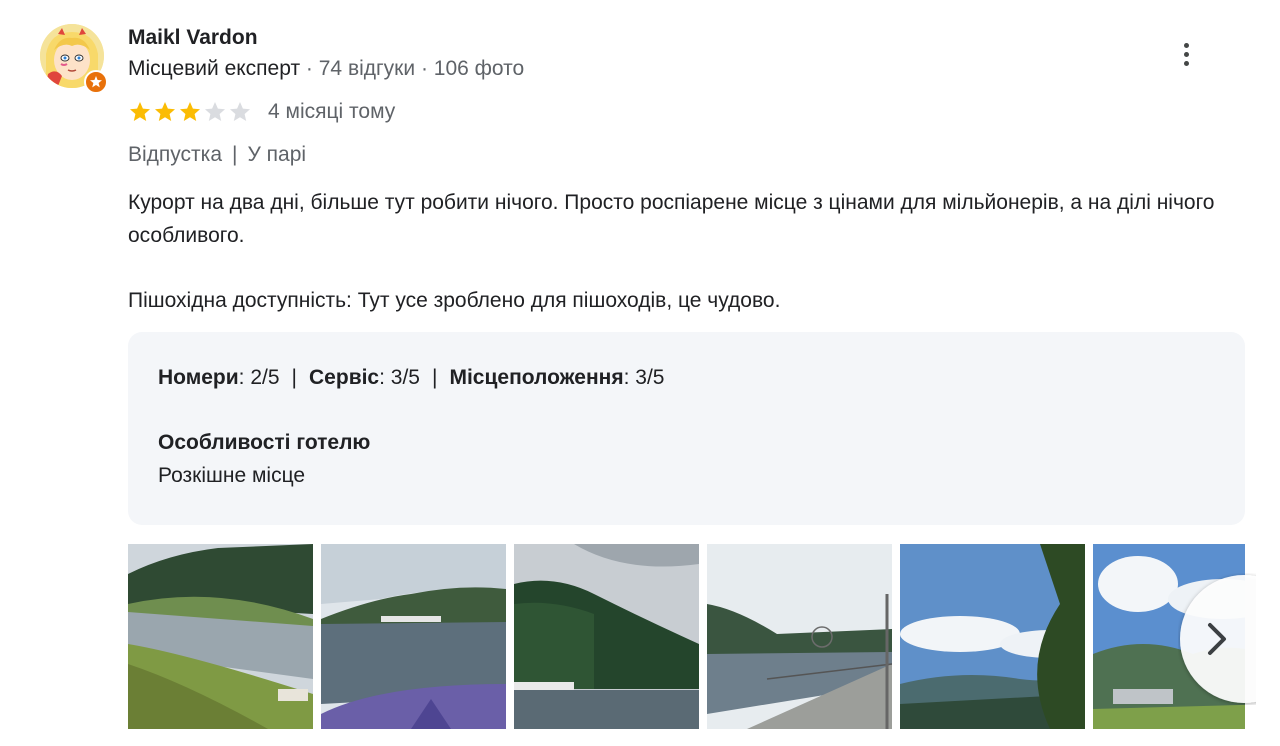 This screenshot has height=746, width=1280. I want to click on reviews-count: 74 відгуки, so click(367, 68).